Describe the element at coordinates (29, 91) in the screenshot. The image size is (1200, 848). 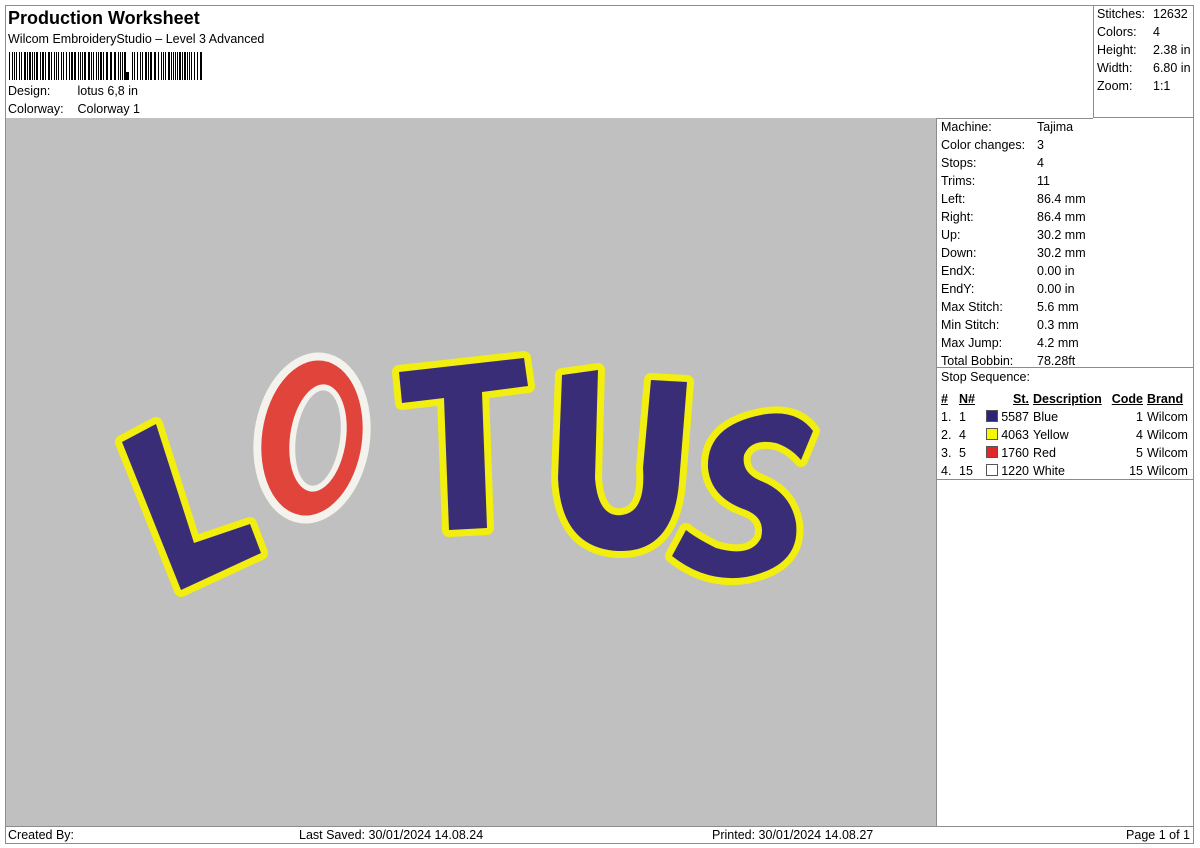
I see `design-label: Design:` at that location.